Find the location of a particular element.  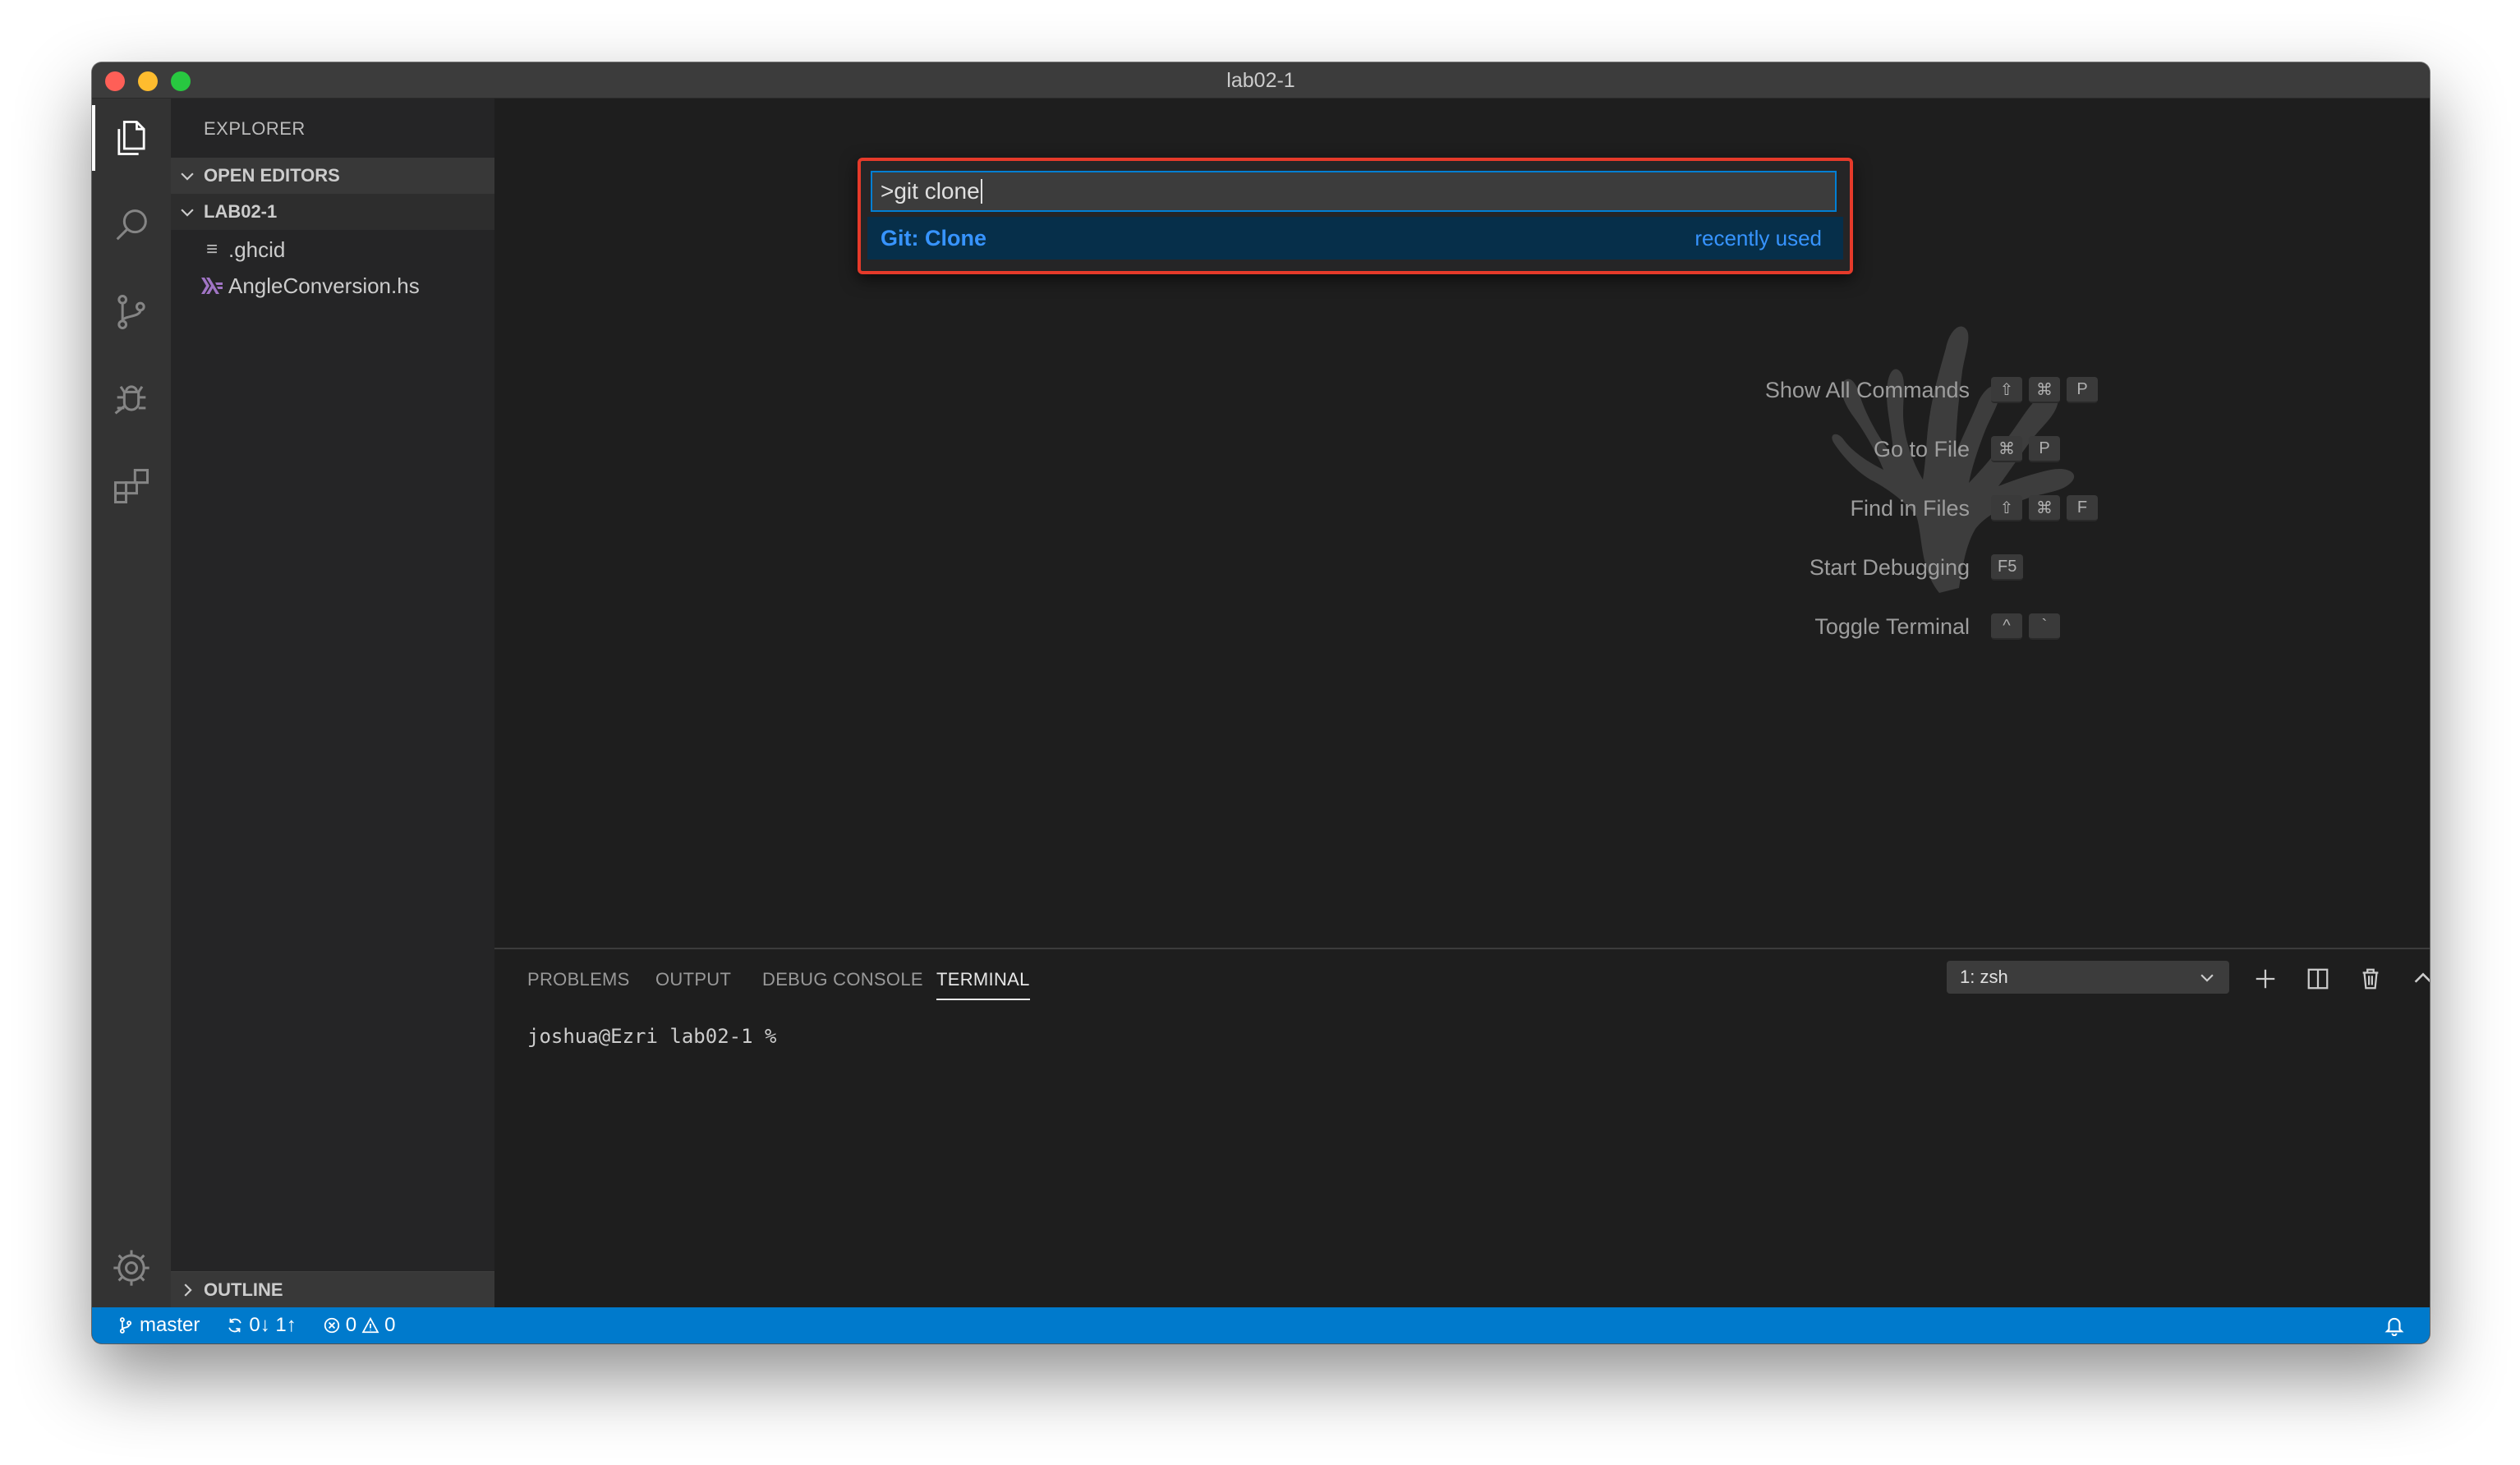

shortcut-show-all-commands: Show All Commands ⇧ ⌘ P is located at coordinates (1808, 390).